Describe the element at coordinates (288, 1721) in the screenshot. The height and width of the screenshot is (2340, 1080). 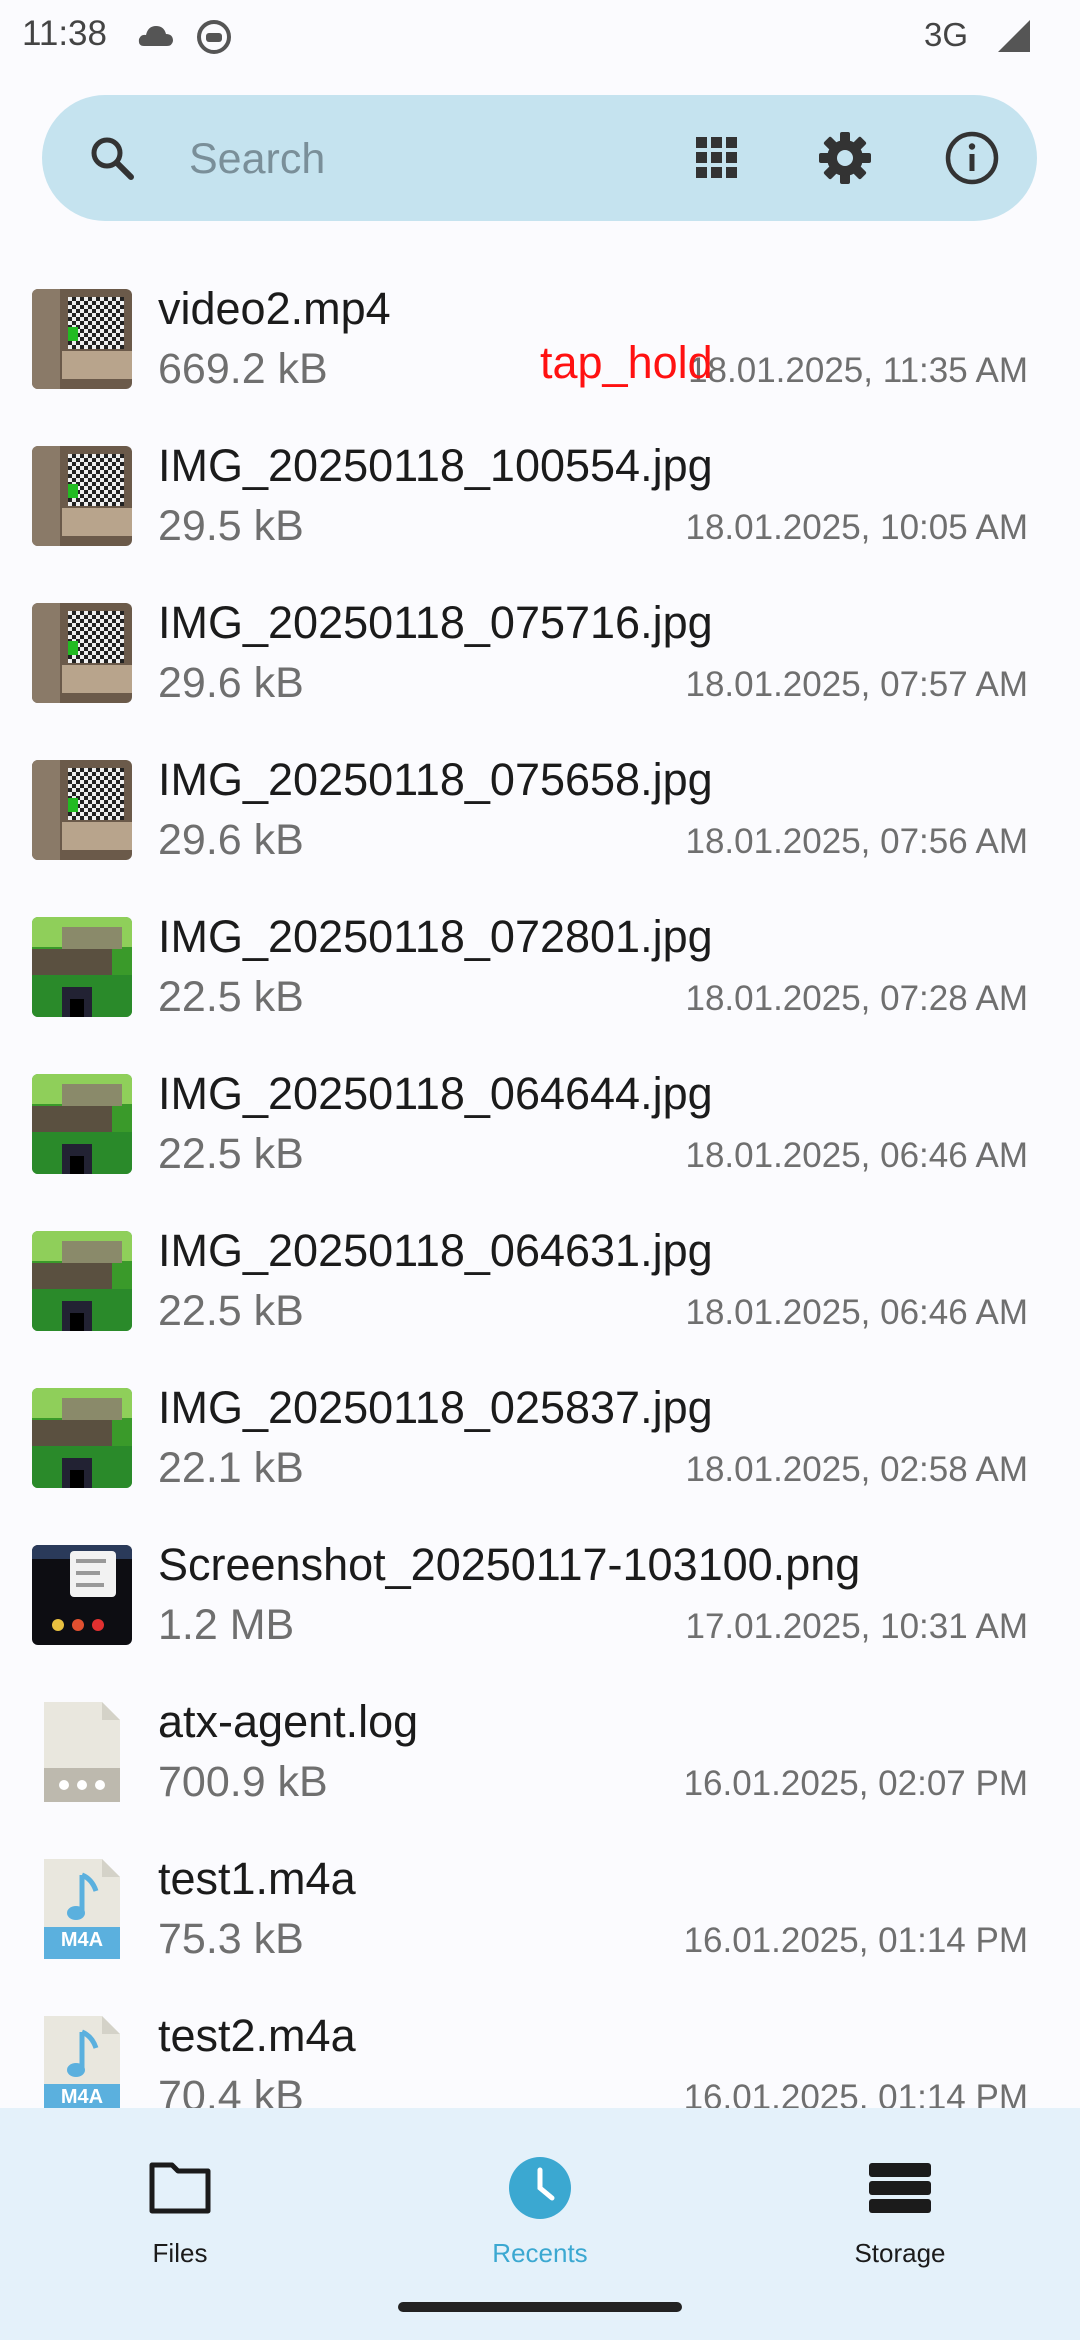
I see `file-name: atx-agent.log` at that location.